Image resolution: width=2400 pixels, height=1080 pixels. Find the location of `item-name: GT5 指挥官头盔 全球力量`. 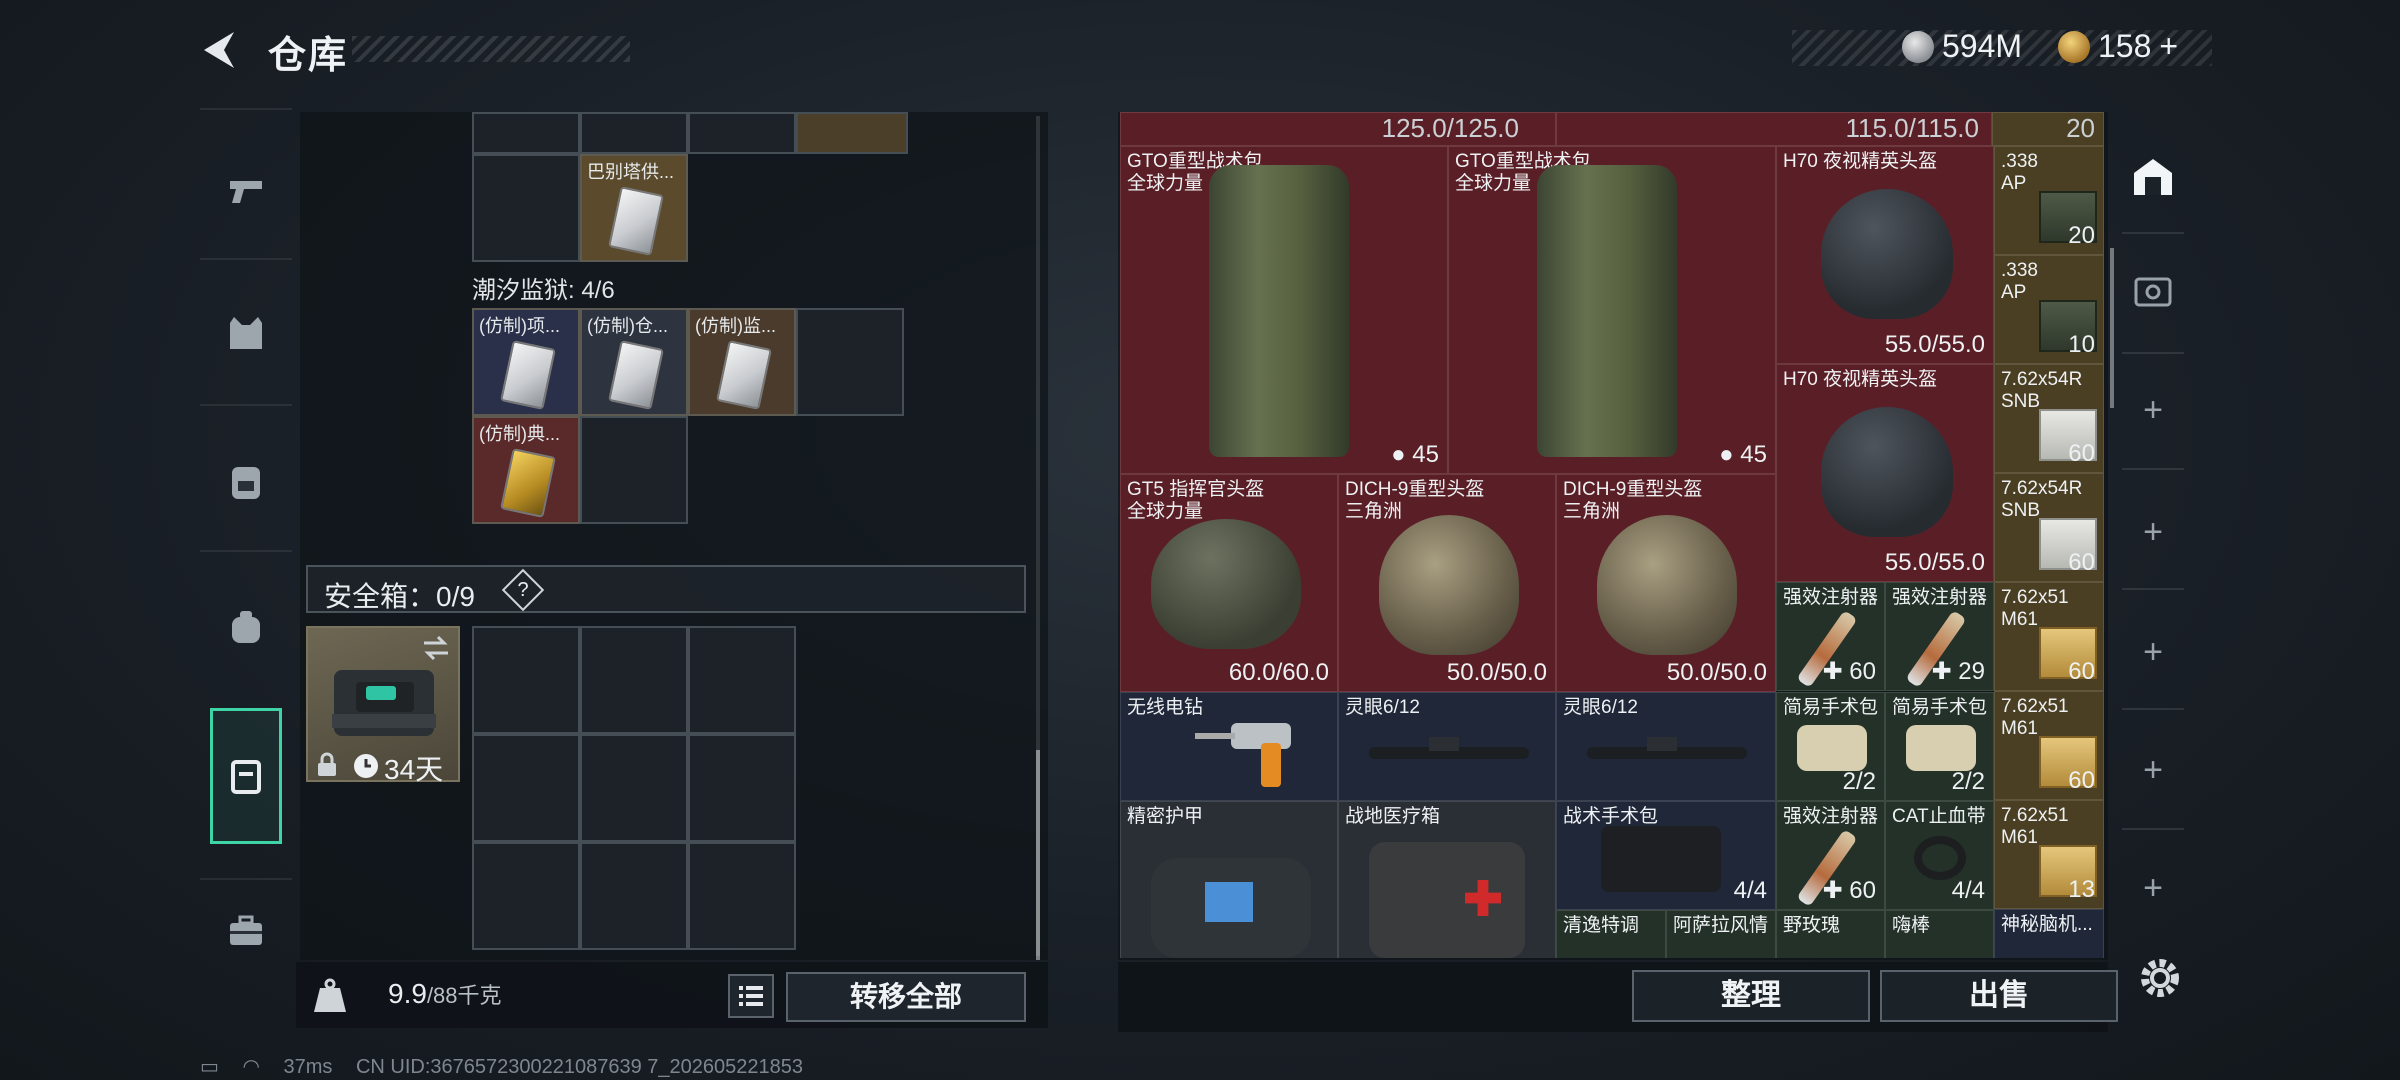

item-name: GT5 指挥官头盔 全球力量 is located at coordinates (1196, 500).